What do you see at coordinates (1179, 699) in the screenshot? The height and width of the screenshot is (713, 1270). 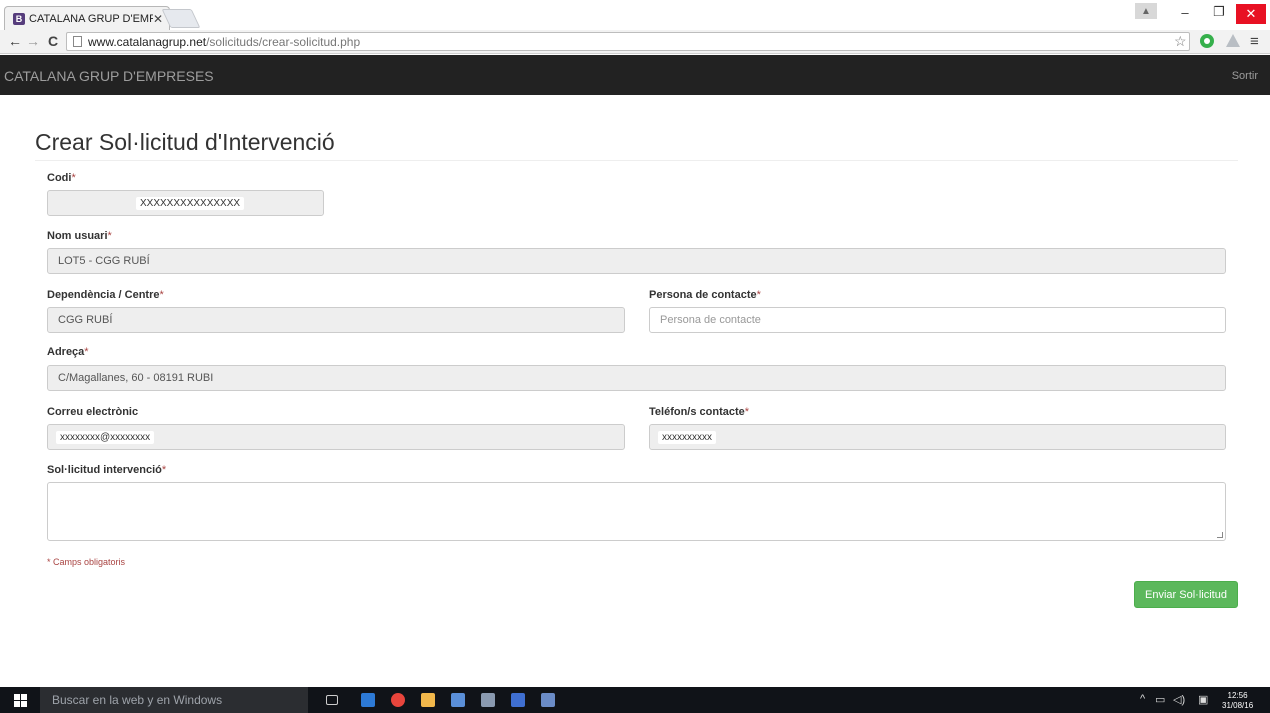 I see `volume-icon: ◁)` at bounding box center [1179, 699].